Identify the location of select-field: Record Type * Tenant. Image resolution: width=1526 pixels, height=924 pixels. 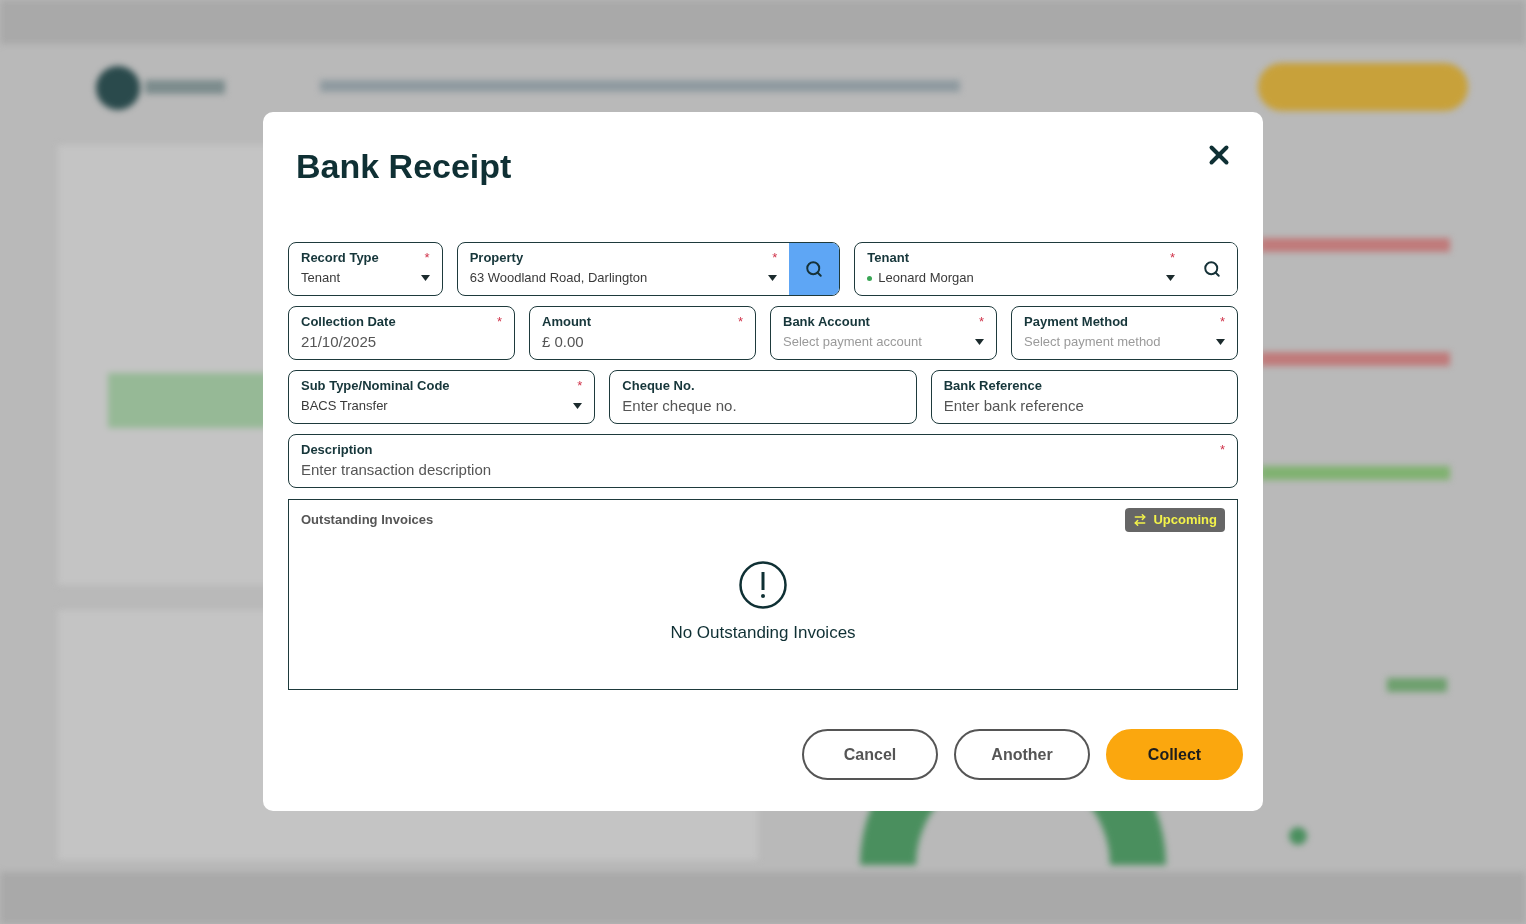
(365, 269).